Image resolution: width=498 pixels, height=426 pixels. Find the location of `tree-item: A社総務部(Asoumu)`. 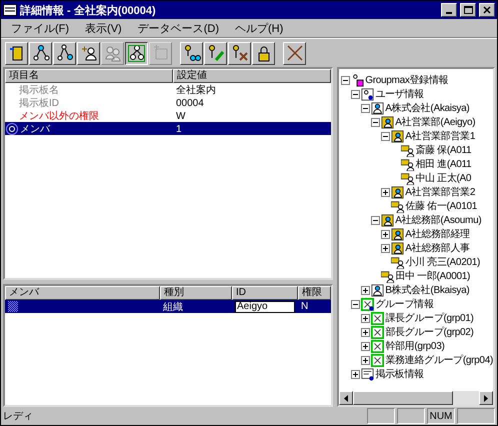

tree-item: A社総務部(Asoumu) is located at coordinates (438, 220).